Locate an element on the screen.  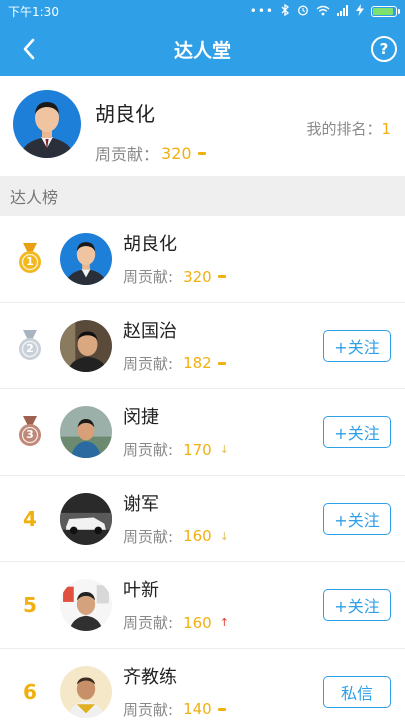
rank-badge: 6 is located at coordinates (30, 692).